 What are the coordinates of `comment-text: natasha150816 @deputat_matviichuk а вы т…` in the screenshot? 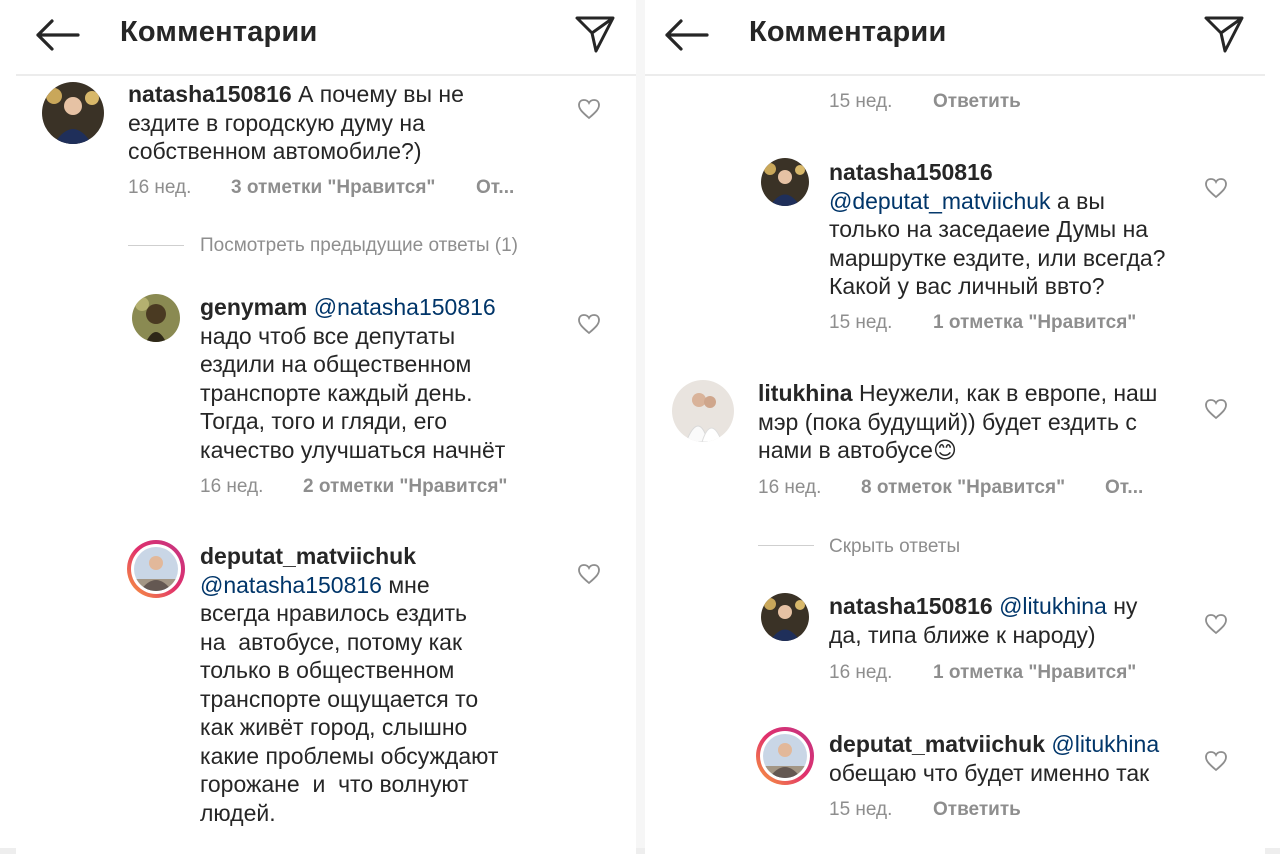 It's located at (997, 229).